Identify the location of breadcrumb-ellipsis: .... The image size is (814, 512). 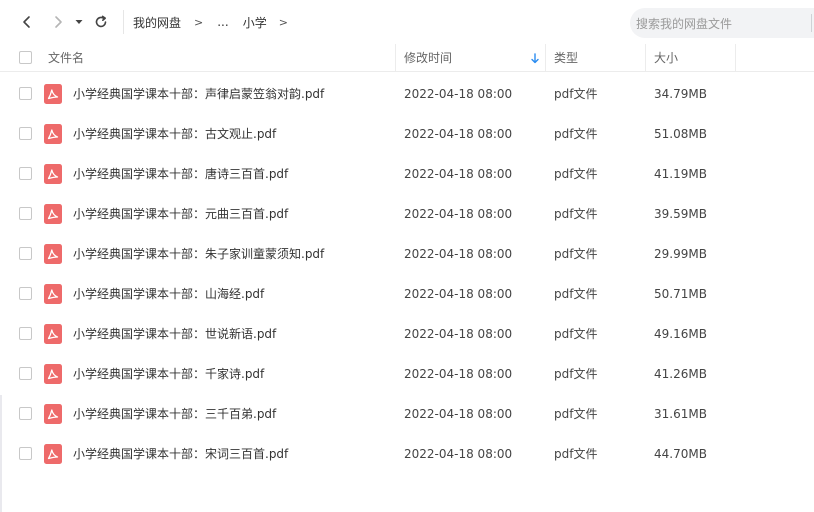
(222, 22).